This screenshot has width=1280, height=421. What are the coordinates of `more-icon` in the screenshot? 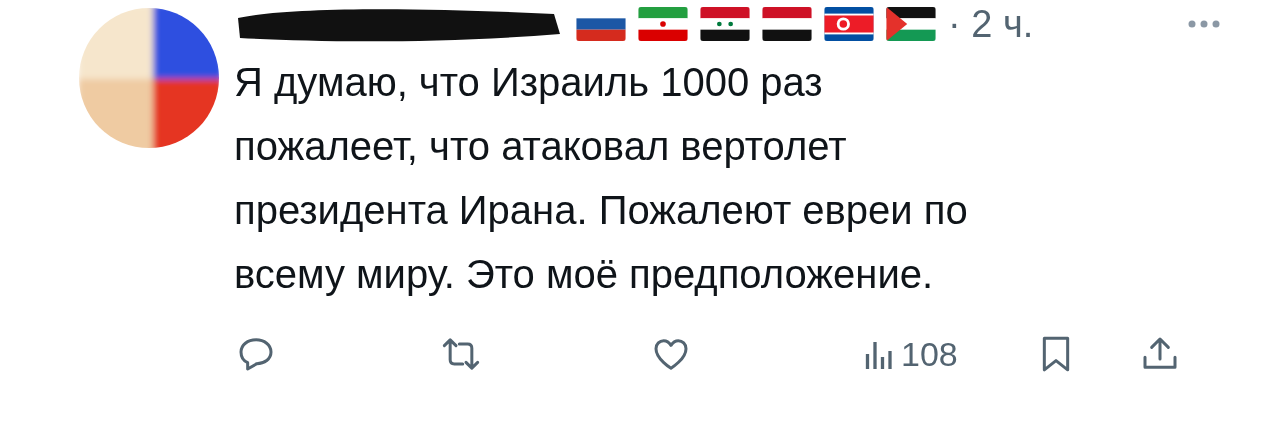 It's located at (1204, 24).